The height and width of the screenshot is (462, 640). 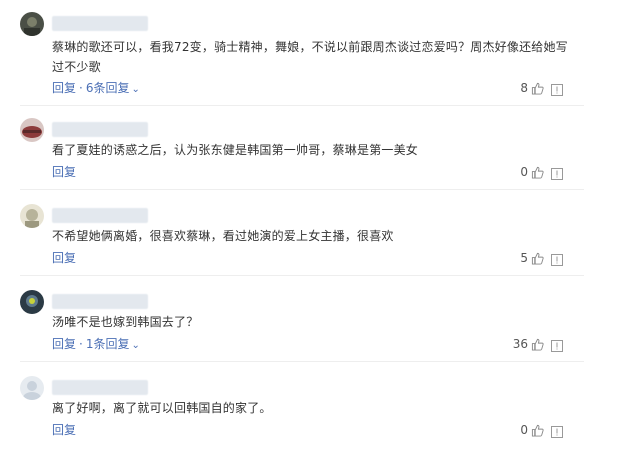 I want to click on replies-count-label: 6条回复, so click(x=107, y=88).